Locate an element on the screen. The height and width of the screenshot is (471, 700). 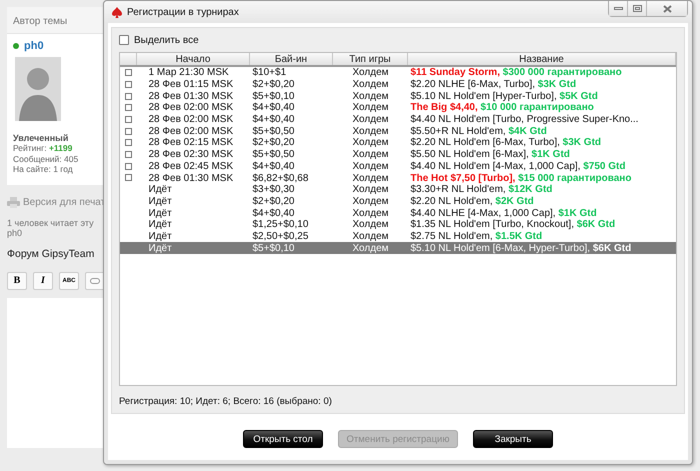
table-cell-text: $6,82+$0,68 is located at coordinates (281, 178).